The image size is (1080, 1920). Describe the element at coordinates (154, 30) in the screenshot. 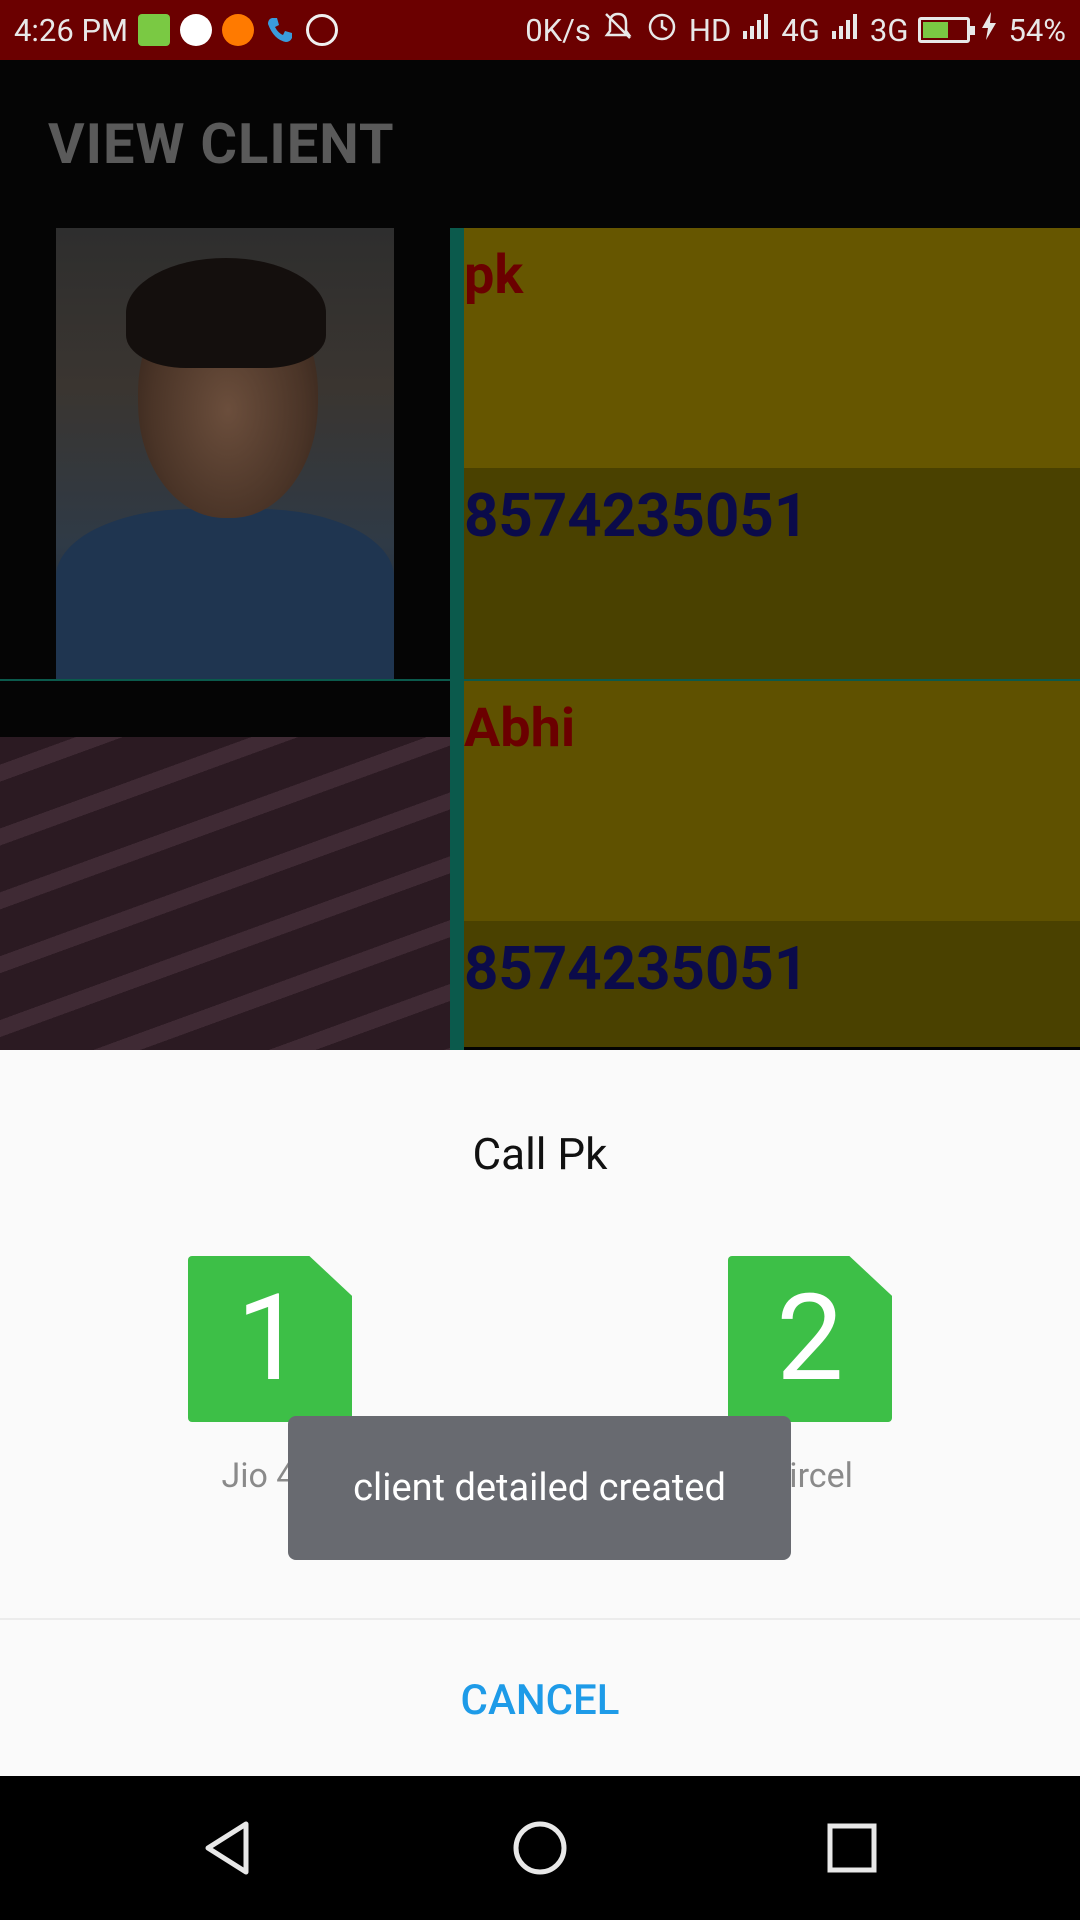

I see `message-icon` at that location.